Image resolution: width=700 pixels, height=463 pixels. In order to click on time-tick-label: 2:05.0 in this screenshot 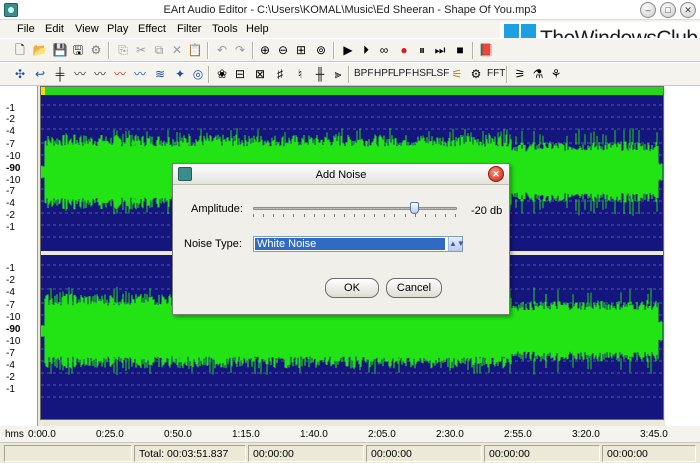, I will do `click(382, 434)`.